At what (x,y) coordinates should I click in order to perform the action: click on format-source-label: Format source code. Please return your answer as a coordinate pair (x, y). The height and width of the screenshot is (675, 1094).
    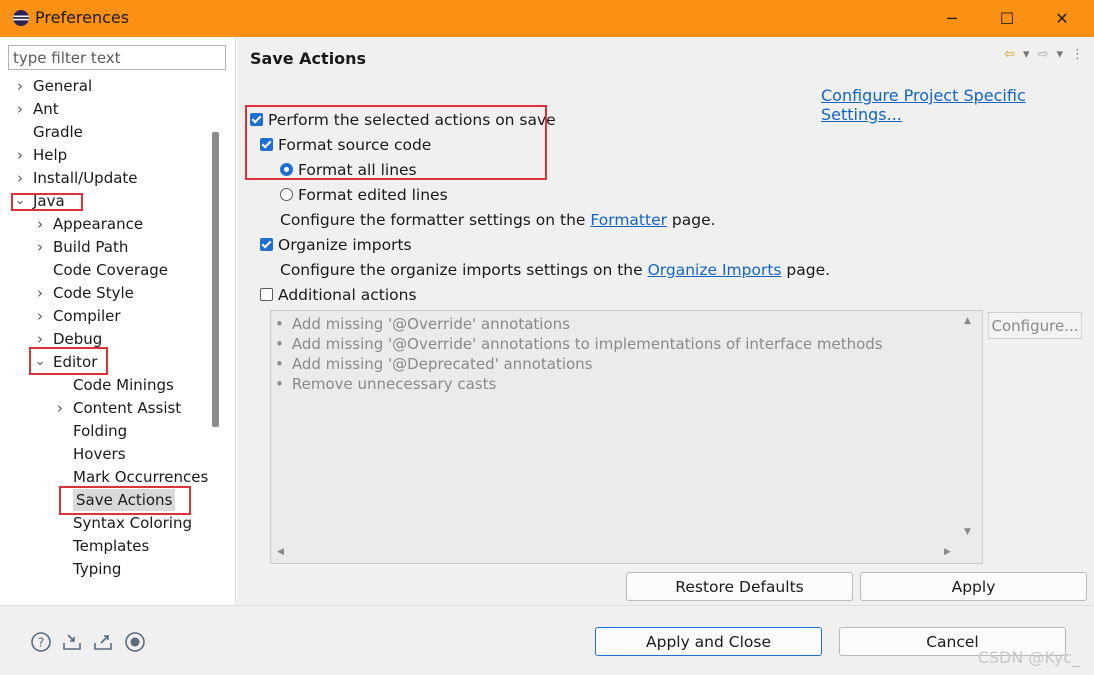
    Looking at the image, I should click on (355, 145).